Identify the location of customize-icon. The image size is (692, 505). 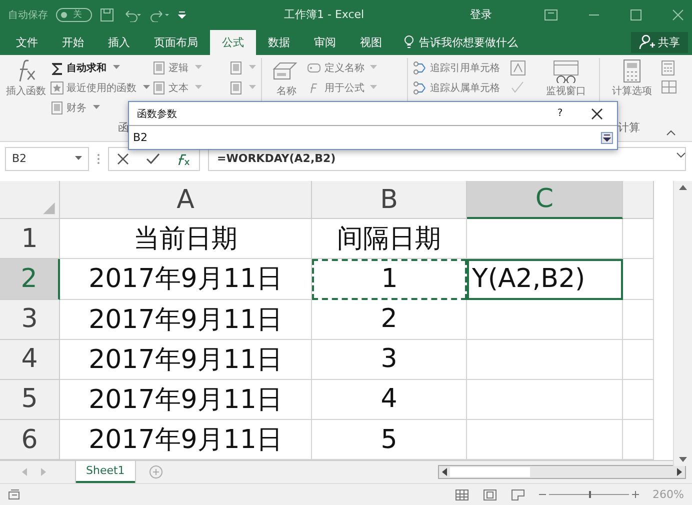
(182, 15).